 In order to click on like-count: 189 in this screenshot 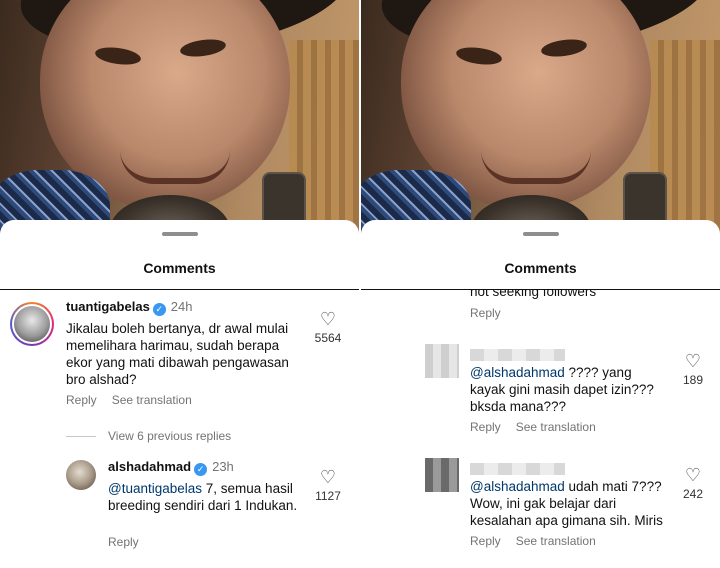, I will do `click(693, 380)`.